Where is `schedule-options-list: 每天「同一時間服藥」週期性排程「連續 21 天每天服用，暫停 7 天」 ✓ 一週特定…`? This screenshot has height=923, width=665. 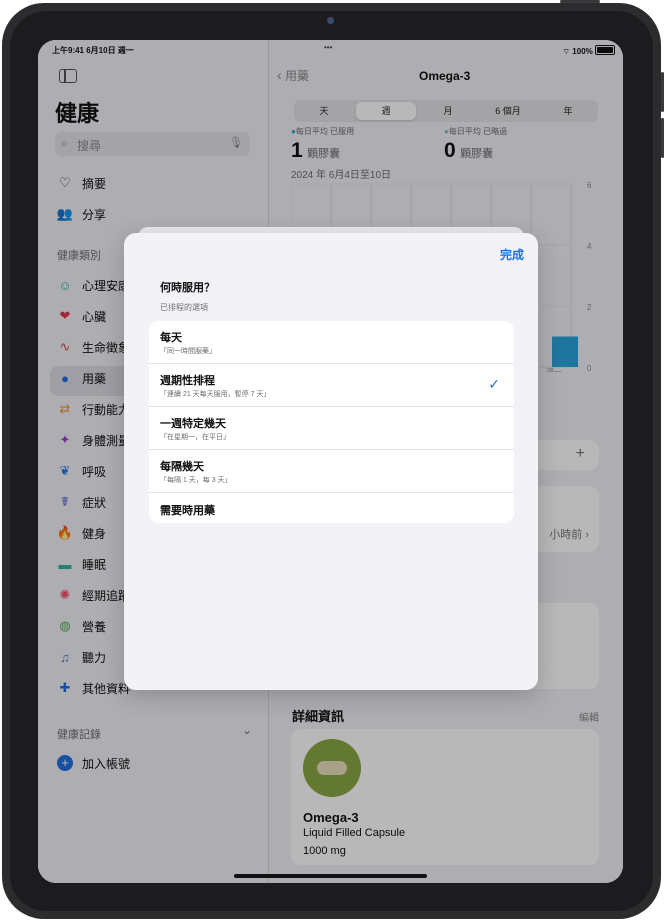
schedule-options-list: 每天「同一時間服藥」週期性排程「連續 21 天每天服用，暫停 7 天」 ✓ 一週特定… is located at coordinates (331, 422).